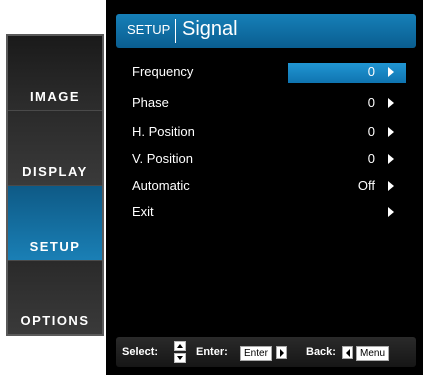 The image size is (423, 375). I want to click on menu-item-label: Frequency, so click(163, 71).